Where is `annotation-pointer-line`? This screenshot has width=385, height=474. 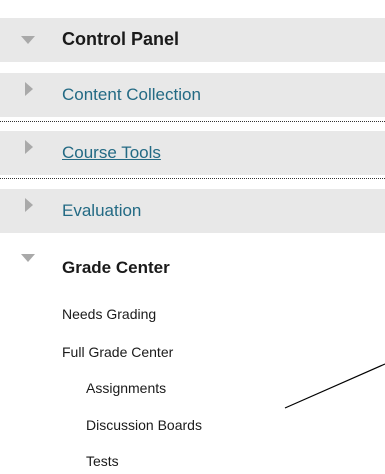 annotation-pointer-line is located at coordinates (334, 386).